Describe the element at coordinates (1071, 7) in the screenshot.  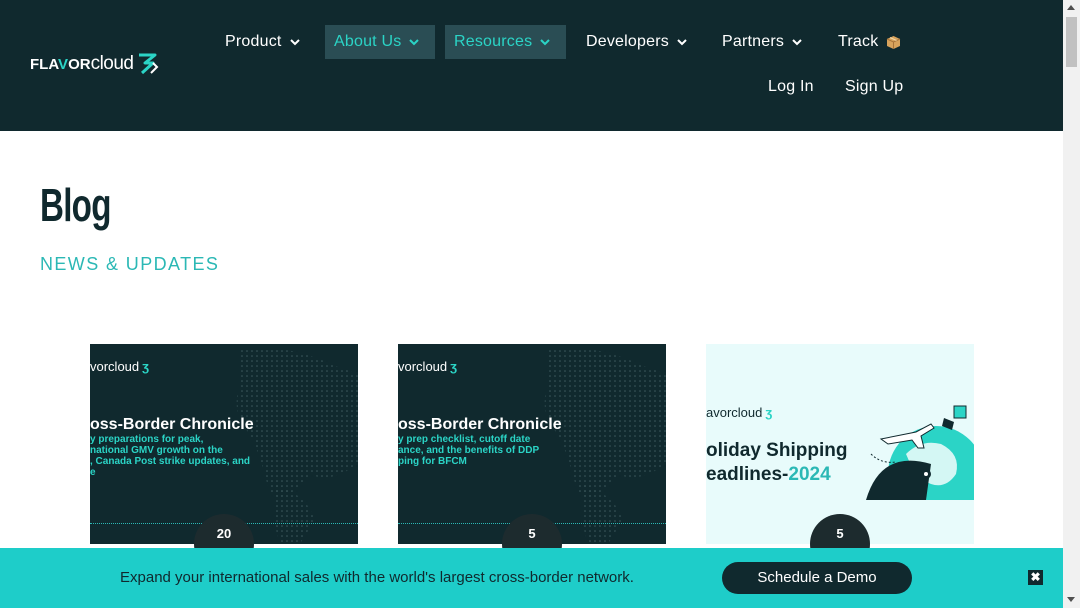
I see `scroll-up-arrow-icon` at that location.